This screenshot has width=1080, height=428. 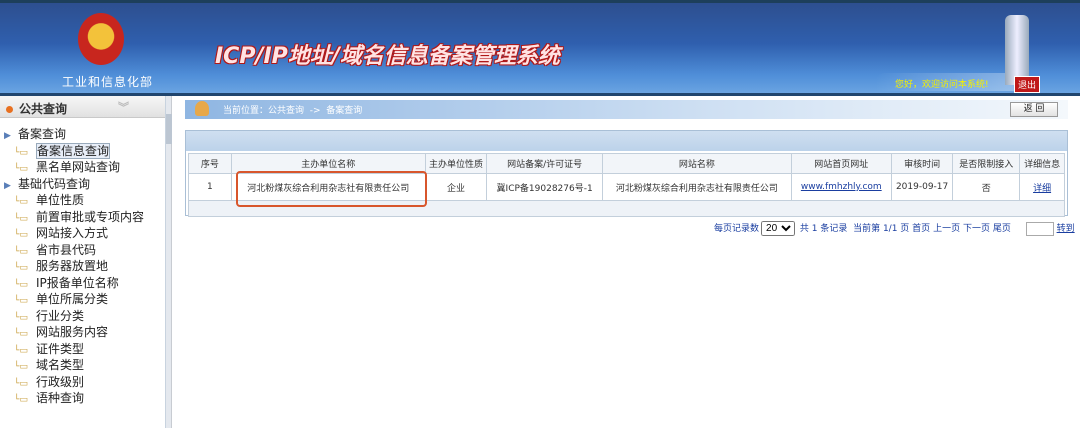 I want to click on sidebar-item-label: IP报备单位名称, so click(x=77, y=282).